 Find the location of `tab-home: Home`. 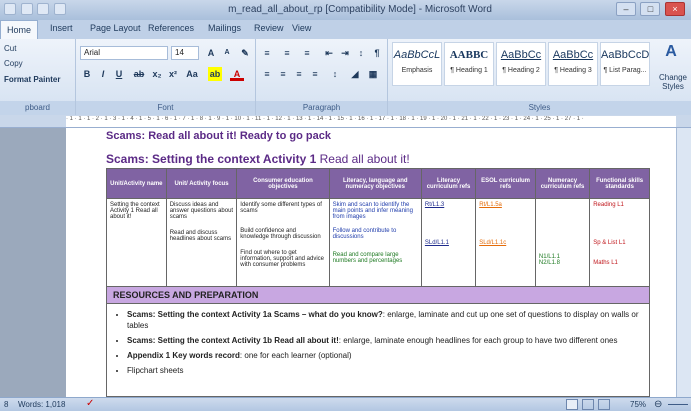

tab-home: Home is located at coordinates (19, 29).